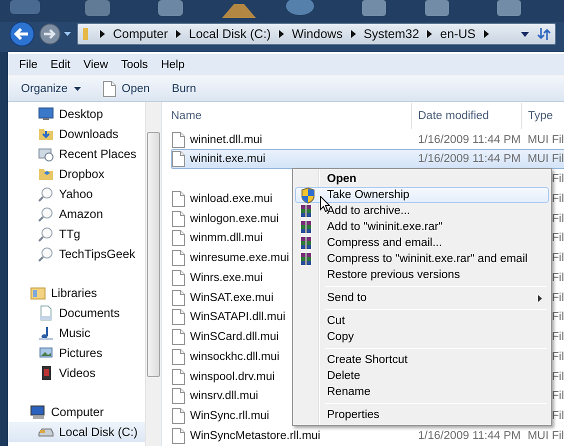  Describe the element at coordinates (422, 360) in the screenshot. I see `context-menu-item: Create Shortcut` at that location.